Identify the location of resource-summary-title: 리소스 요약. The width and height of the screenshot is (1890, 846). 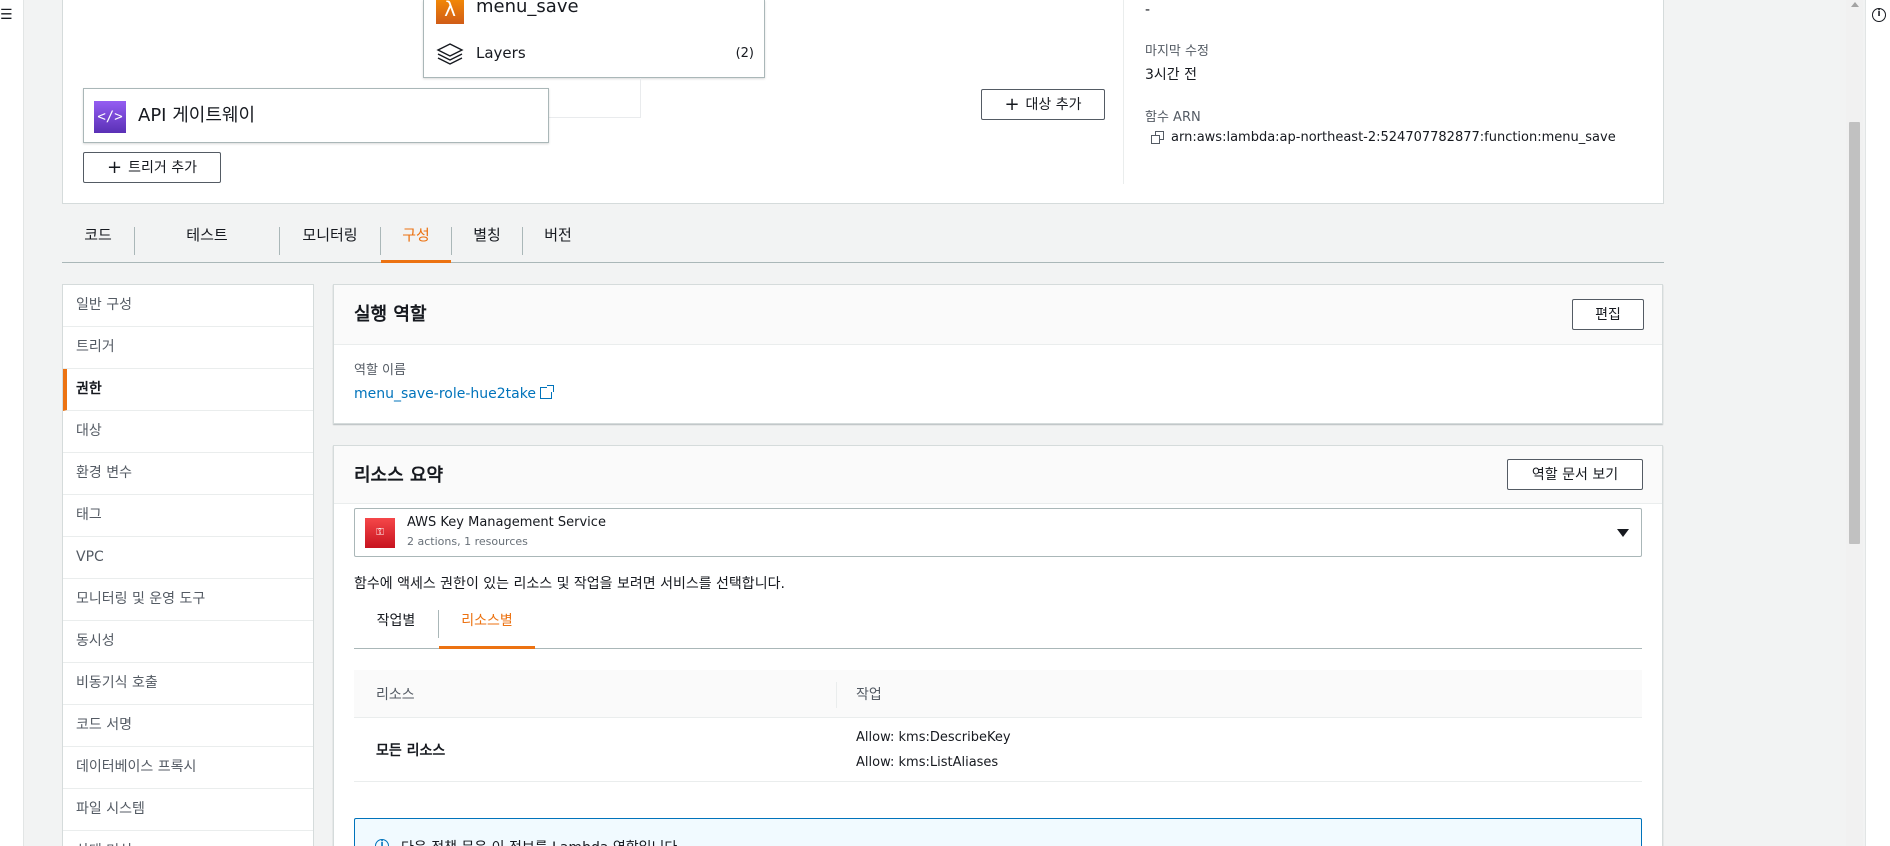
(399, 475).